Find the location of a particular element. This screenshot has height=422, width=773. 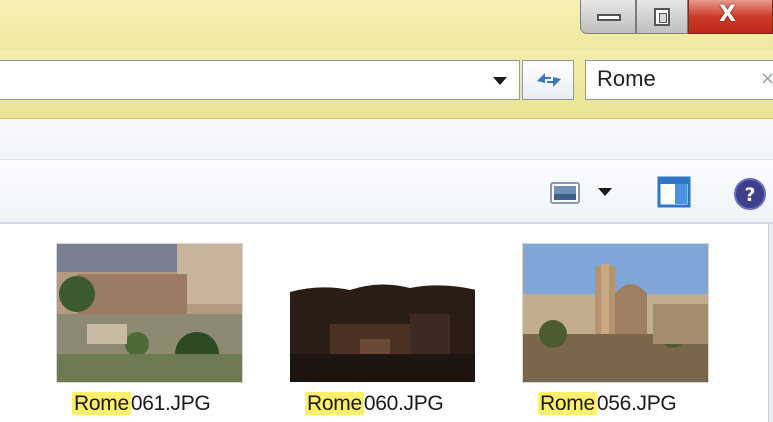

help-icon: ? is located at coordinates (750, 194).